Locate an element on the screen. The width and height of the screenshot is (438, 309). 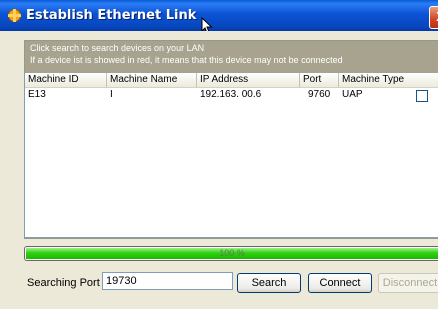
window-title: Establish Ethernet Link is located at coordinates (111, 15).